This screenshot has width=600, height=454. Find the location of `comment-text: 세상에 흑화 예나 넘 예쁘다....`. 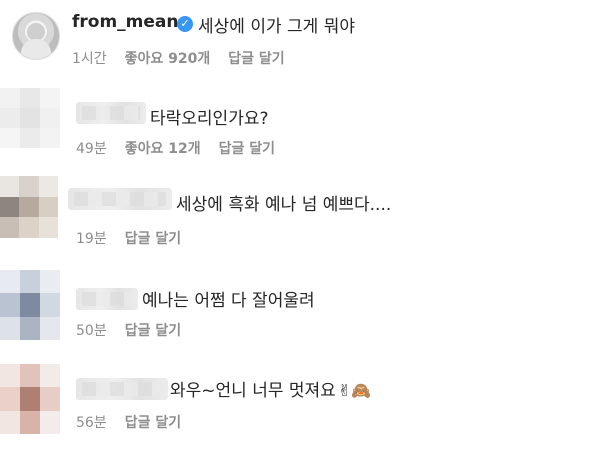

comment-text: 세상에 흑화 예나 넘 예쁘다.... is located at coordinates (284, 205).